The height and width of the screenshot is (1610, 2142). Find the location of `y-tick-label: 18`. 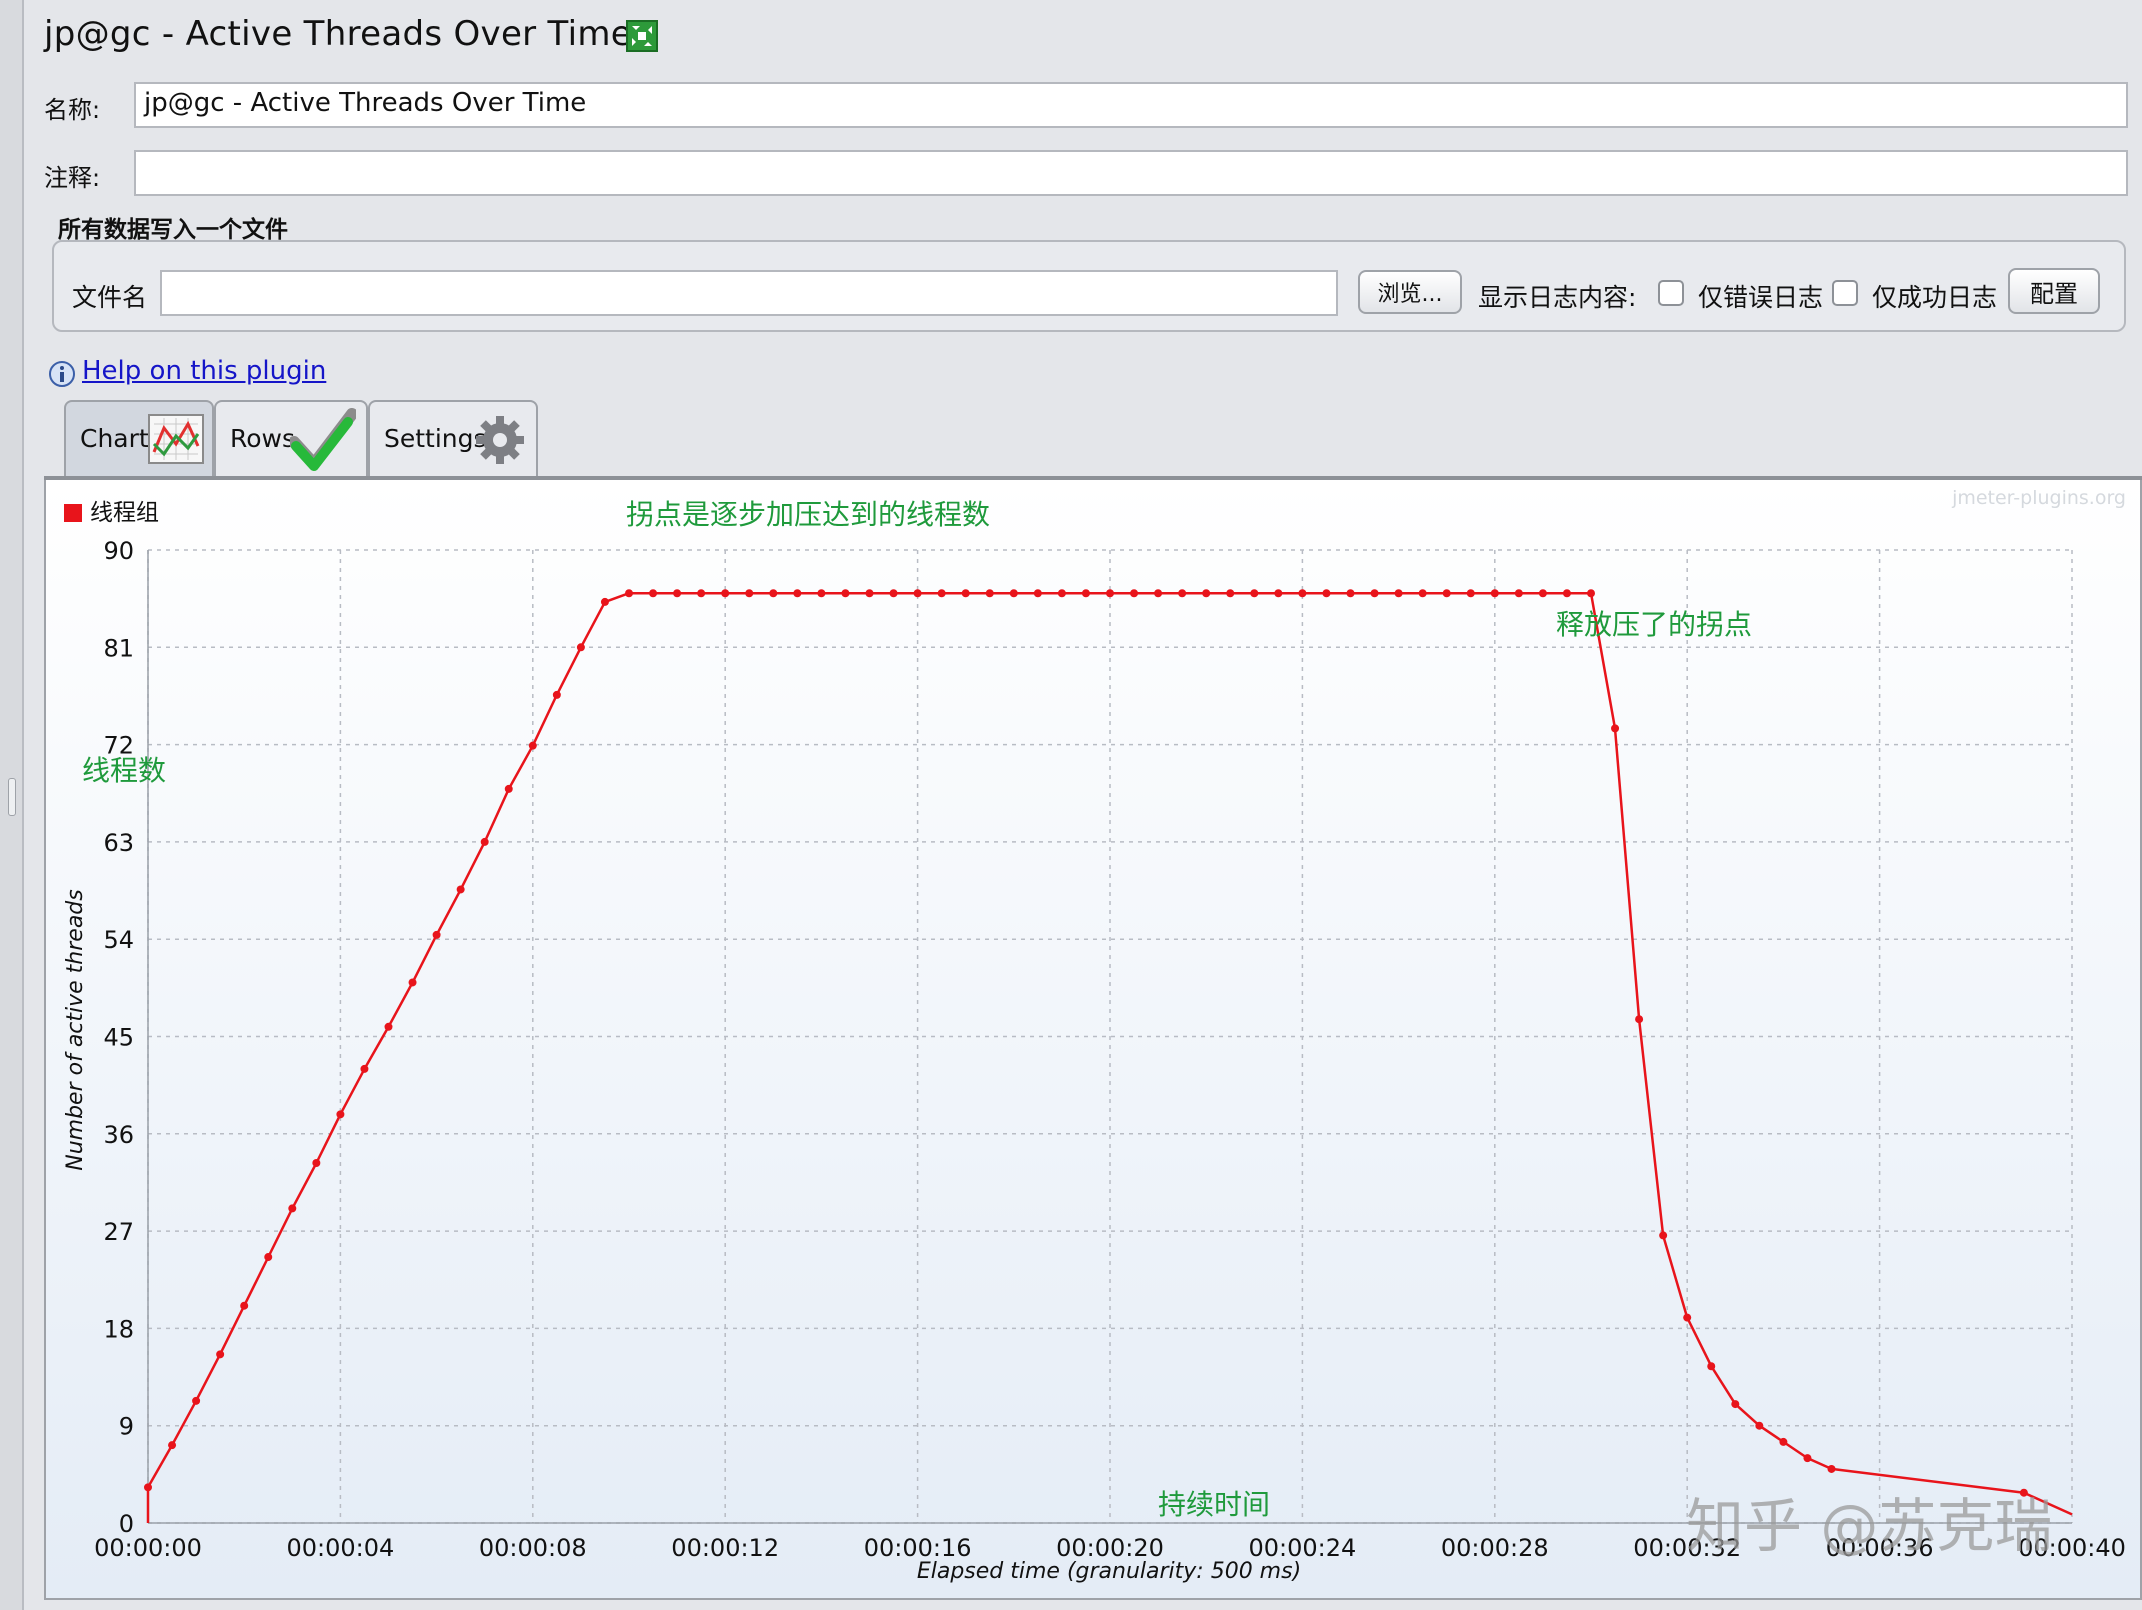

y-tick-label: 18 is located at coordinates (118, 1329).